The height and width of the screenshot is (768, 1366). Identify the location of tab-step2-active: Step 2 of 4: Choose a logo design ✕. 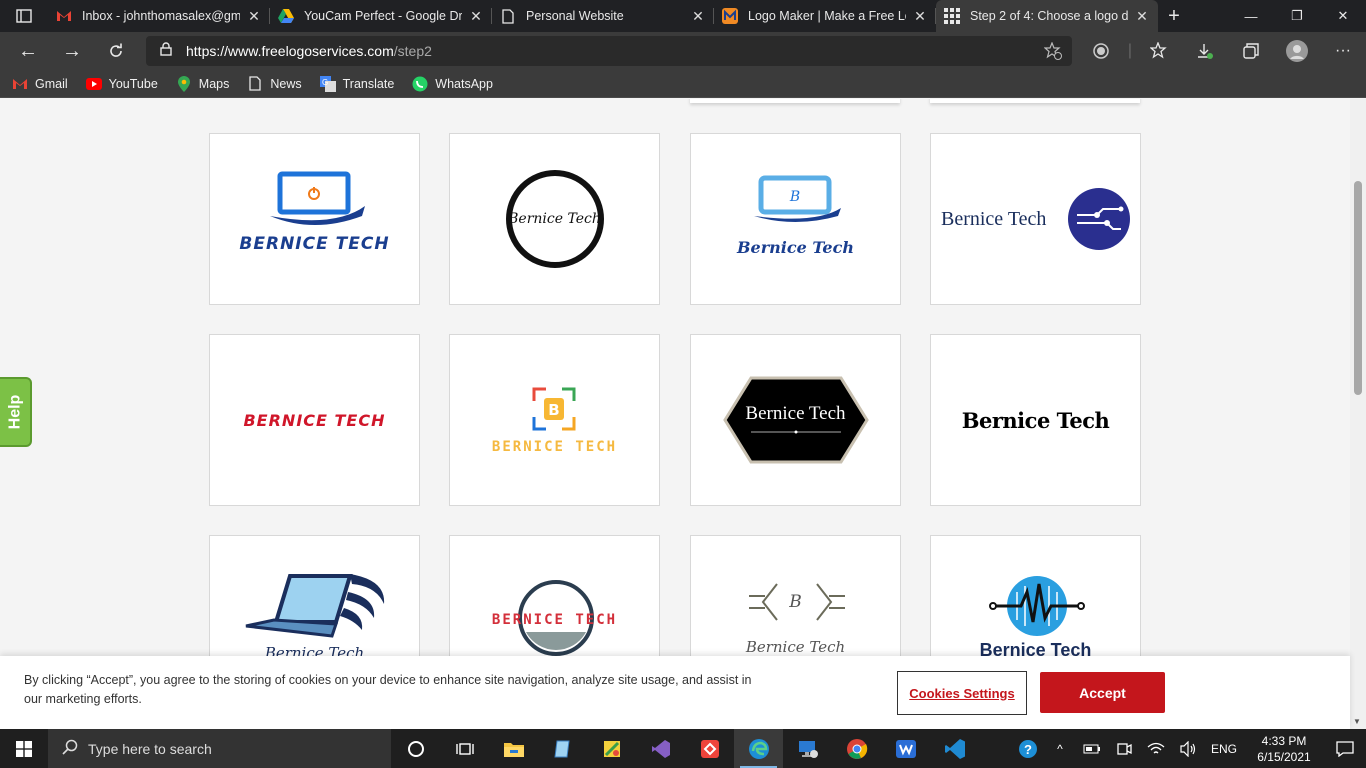
(1047, 16).